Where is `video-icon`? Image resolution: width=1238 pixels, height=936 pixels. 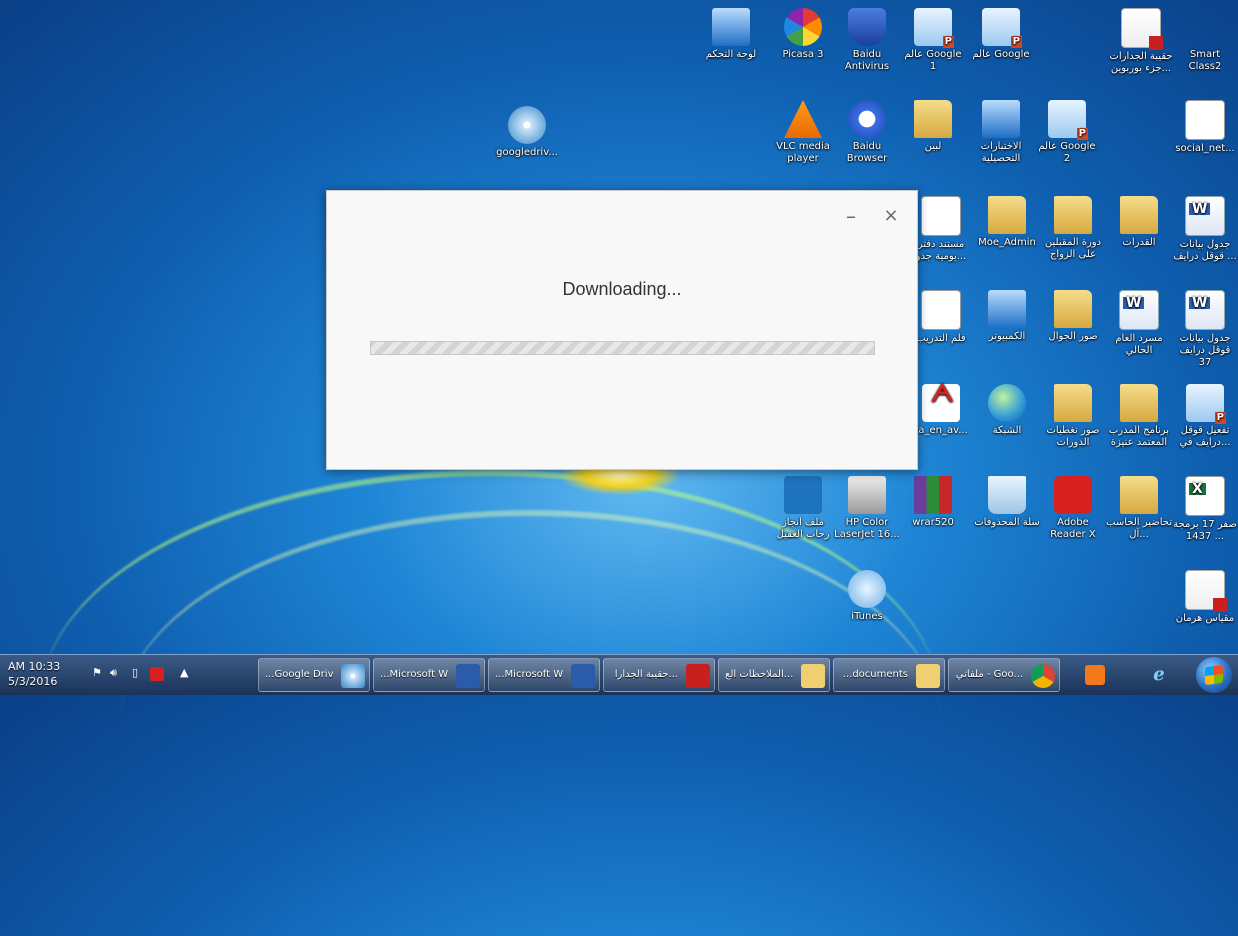 video-icon is located at coordinates (941, 310).